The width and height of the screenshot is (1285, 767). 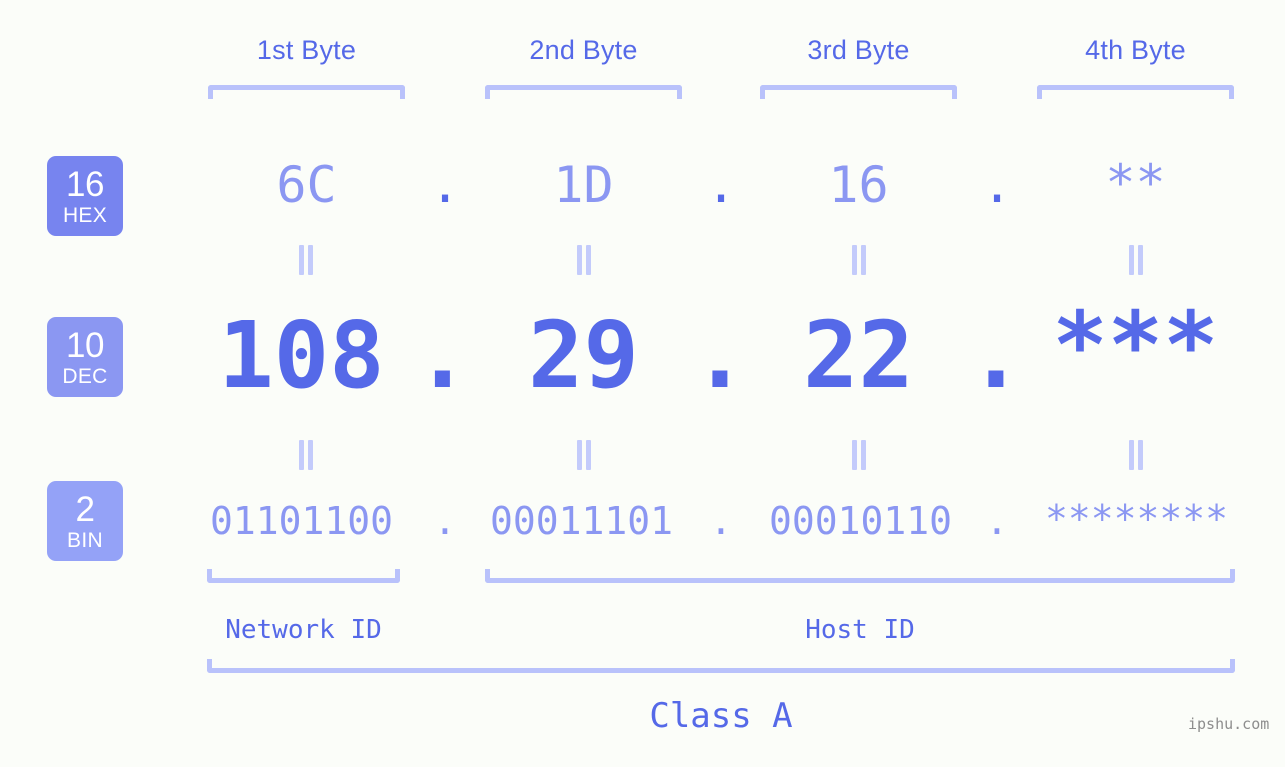 I want to click on network-id-label: Network ID, so click(x=303, y=630).